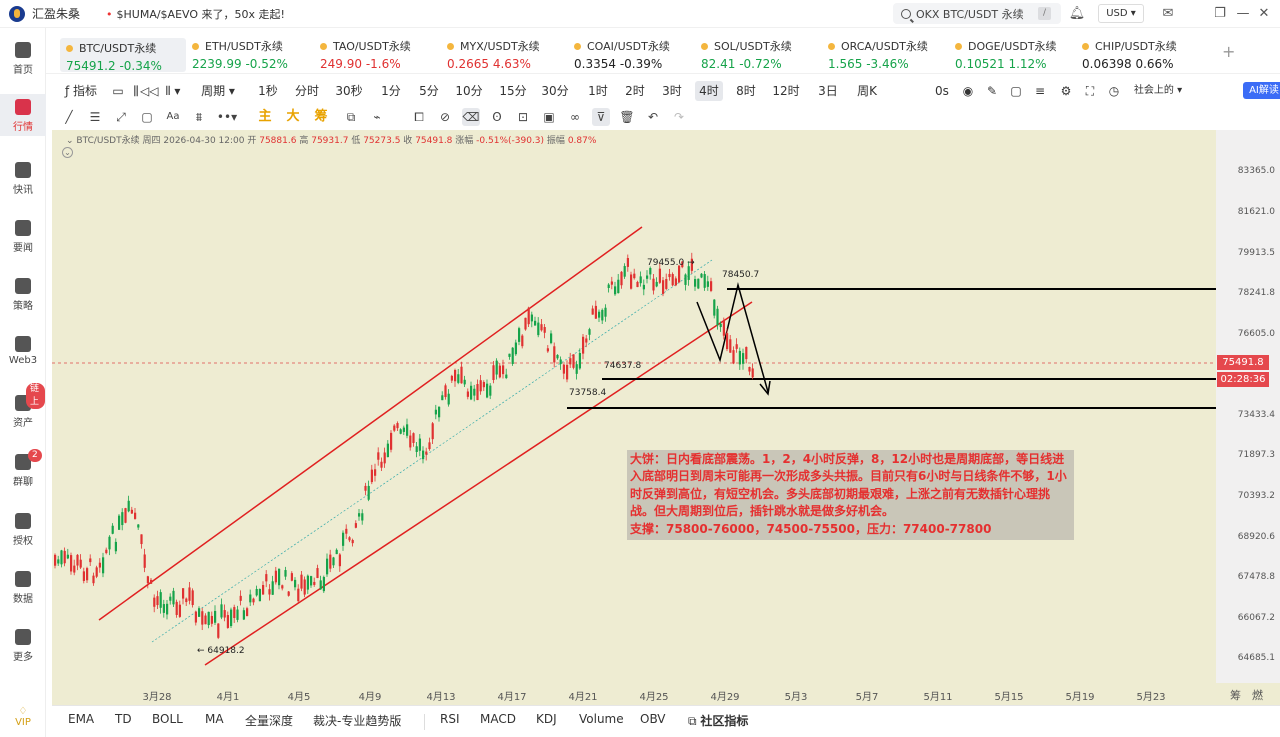 The image size is (1280, 737). I want to click on bars-style-icon: ⫴ ▾, so click(173, 91).